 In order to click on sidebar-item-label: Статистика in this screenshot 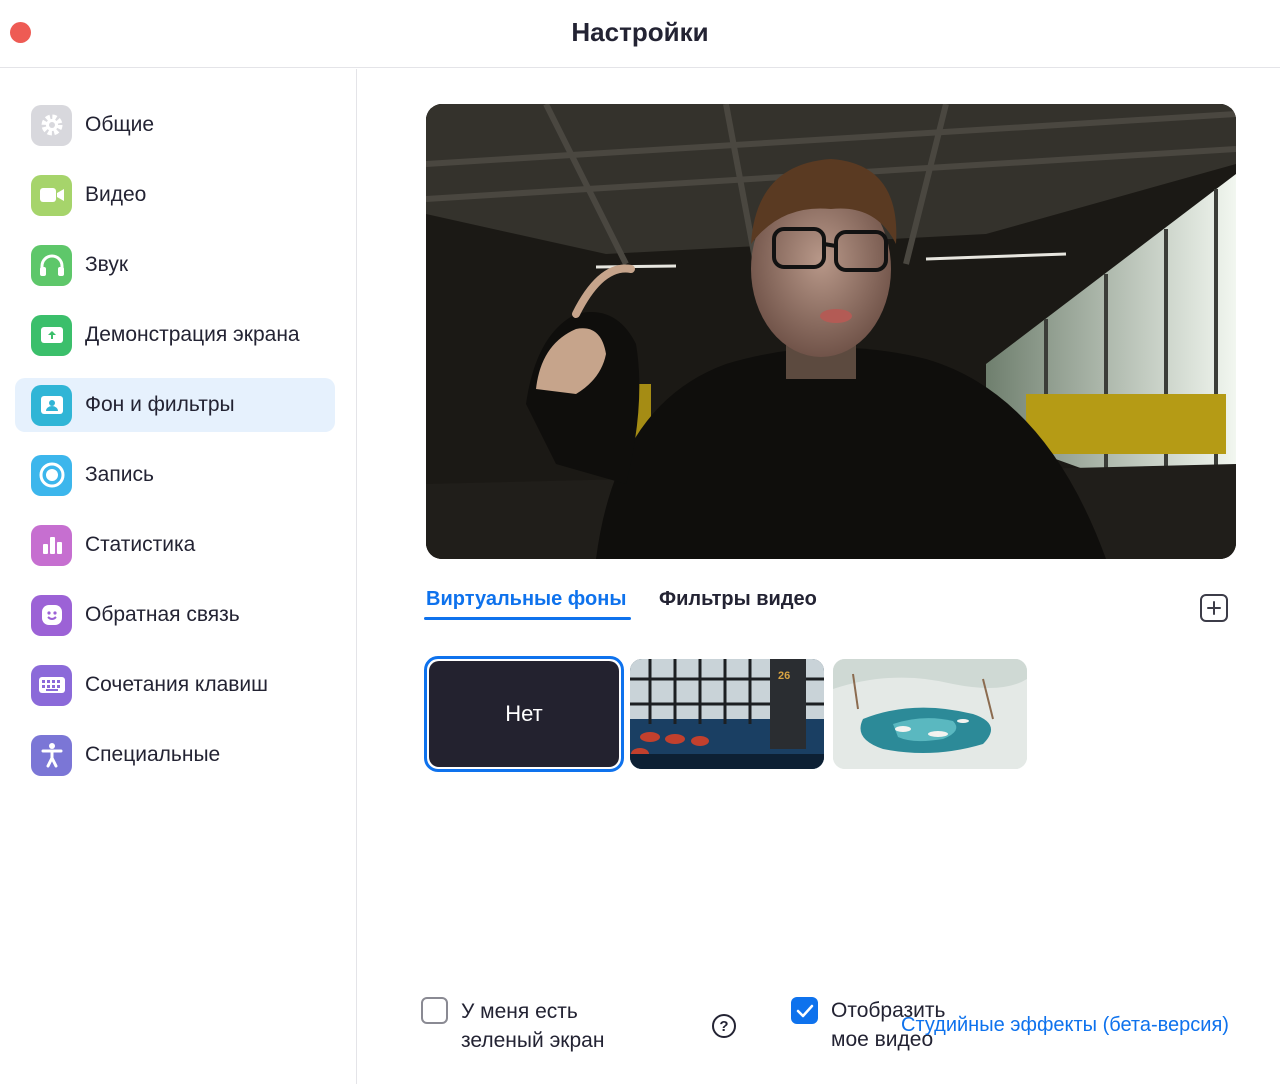, I will do `click(140, 544)`.